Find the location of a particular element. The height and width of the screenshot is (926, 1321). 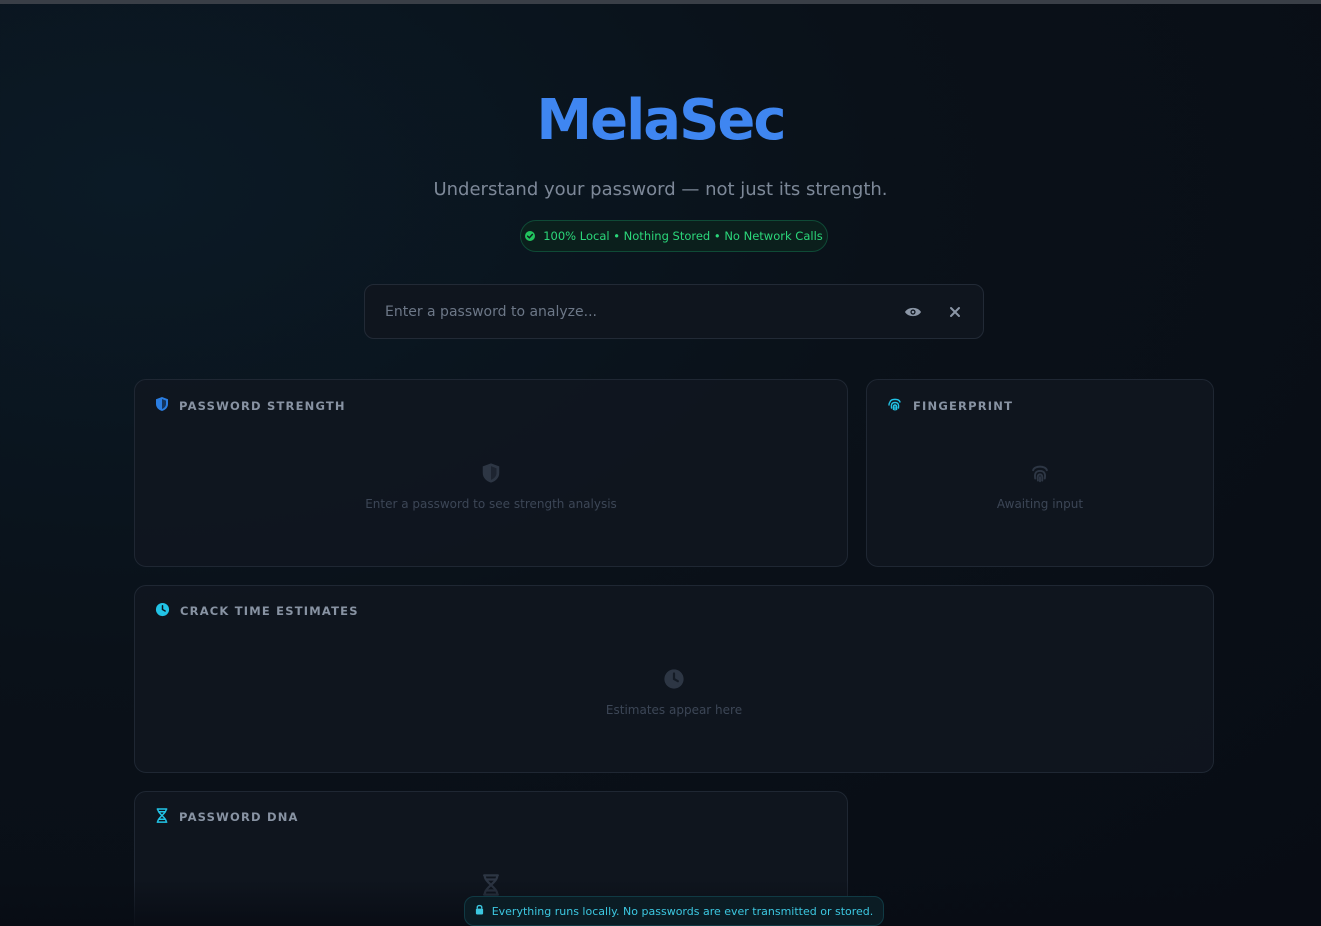

crack-time-empty-text: Estimates appear here is located at coordinates (674, 710).